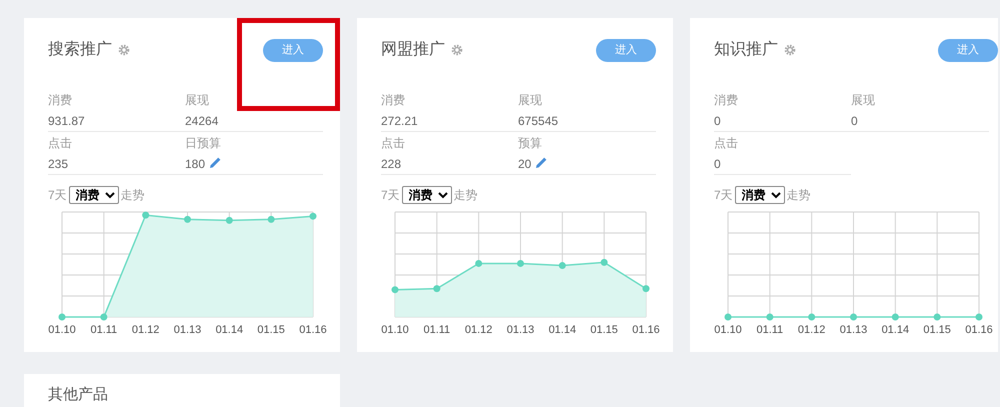 The width and height of the screenshot is (1000, 407). What do you see at coordinates (525, 164) in the screenshot?
I see `stat-value: 20` at bounding box center [525, 164].